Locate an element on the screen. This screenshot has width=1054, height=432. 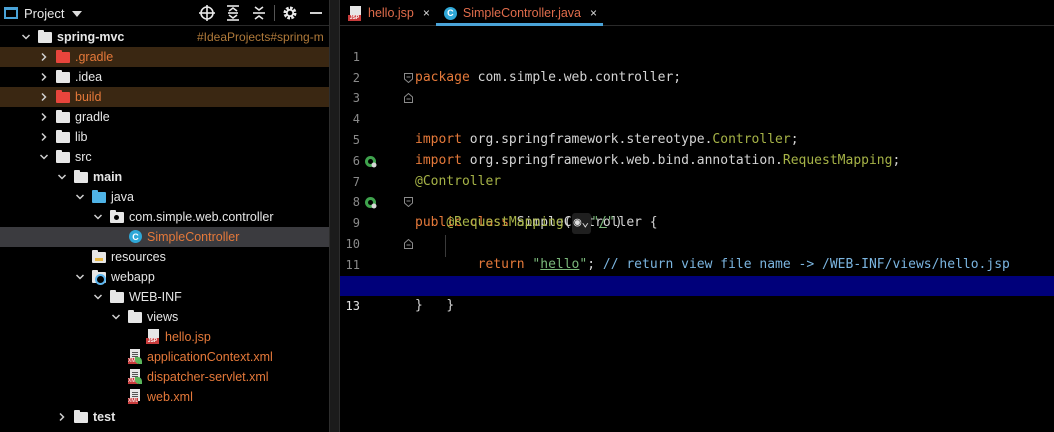
tree-item-label: dispatcher-servlet.xml is located at coordinates (208, 377).